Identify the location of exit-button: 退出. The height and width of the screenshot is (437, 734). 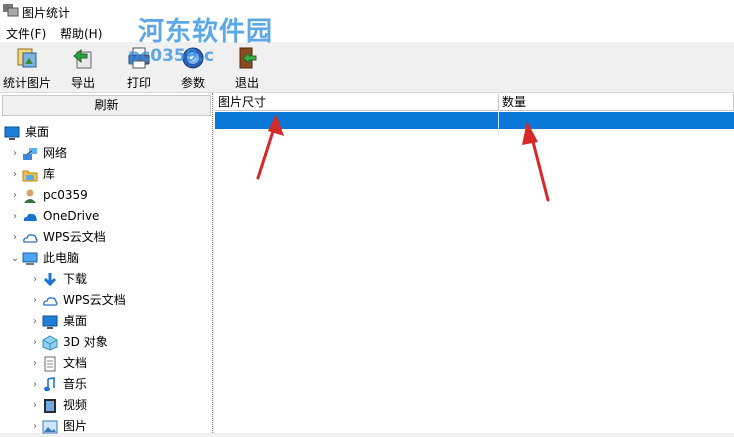
(247, 68).